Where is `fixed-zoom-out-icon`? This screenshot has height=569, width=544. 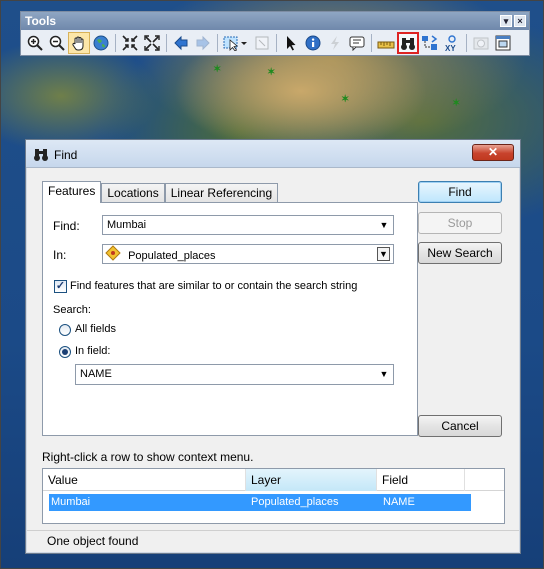
fixed-zoom-out-icon is located at coordinates (152, 42).